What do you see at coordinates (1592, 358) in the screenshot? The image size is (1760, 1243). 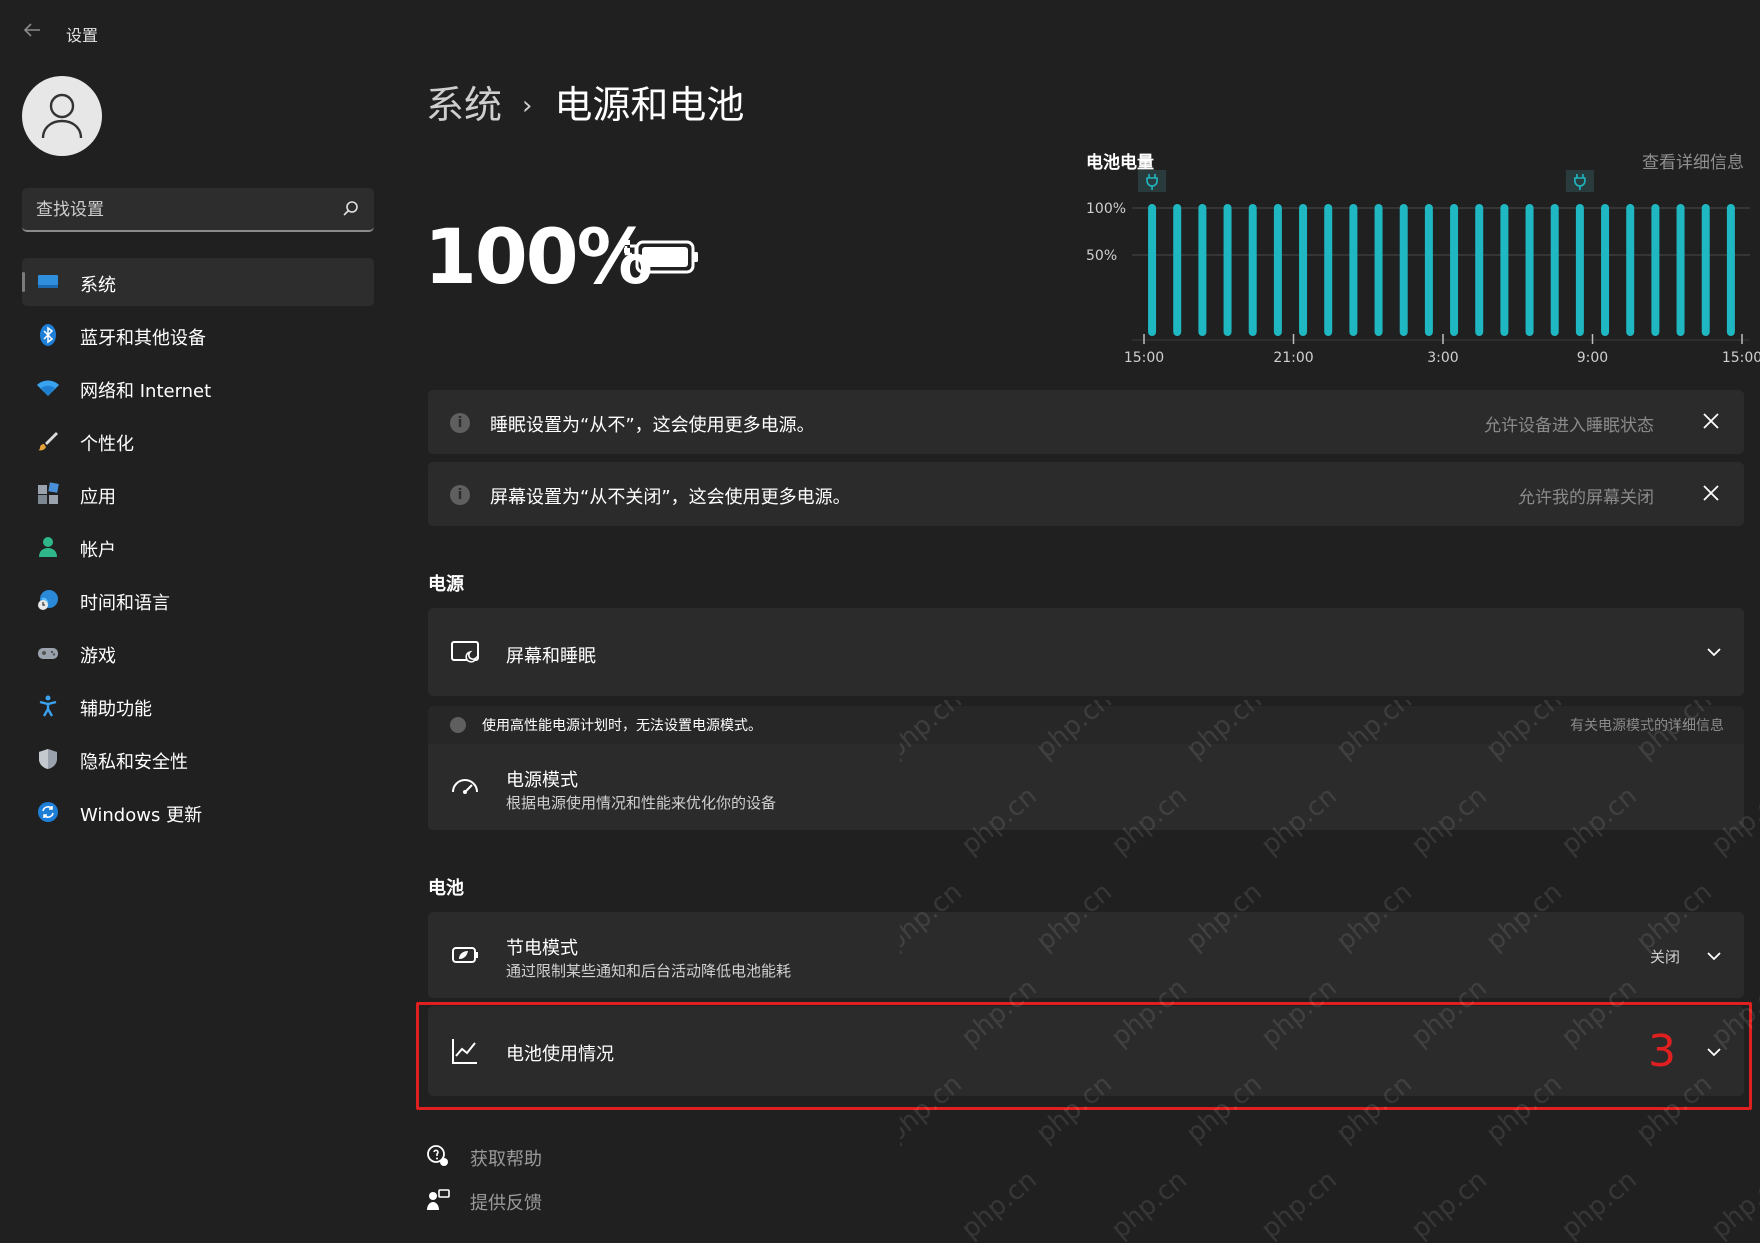 I see `chart-x-tick-label: 9:00` at bounding box center [1592, 358].